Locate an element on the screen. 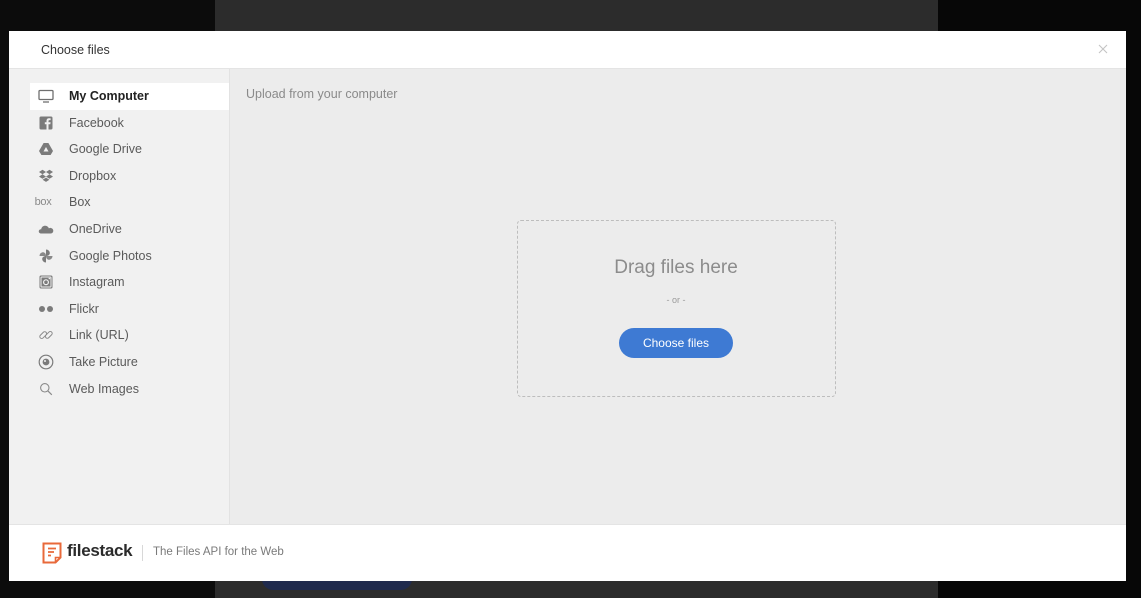  sidebar-item-onedrive: OneDrive is located at coordinates (129, 229).